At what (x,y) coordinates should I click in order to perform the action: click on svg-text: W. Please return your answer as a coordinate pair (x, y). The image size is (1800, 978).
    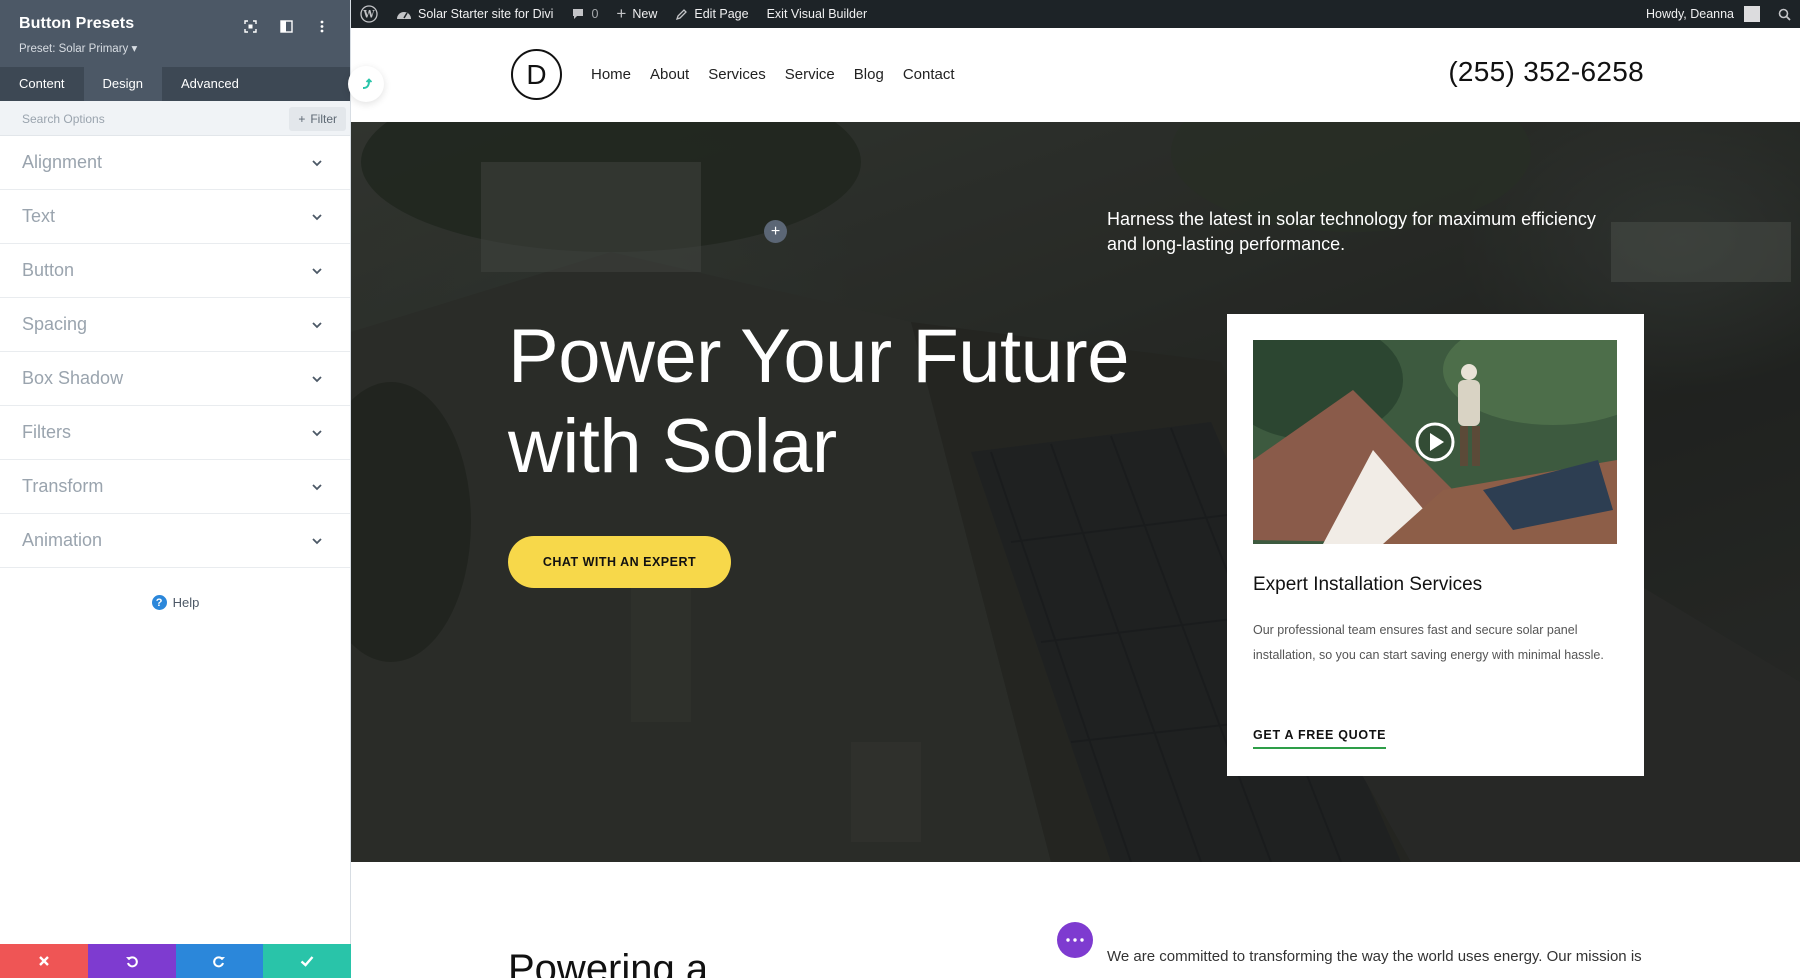
    Looking at the image, I should click on (368, 15).